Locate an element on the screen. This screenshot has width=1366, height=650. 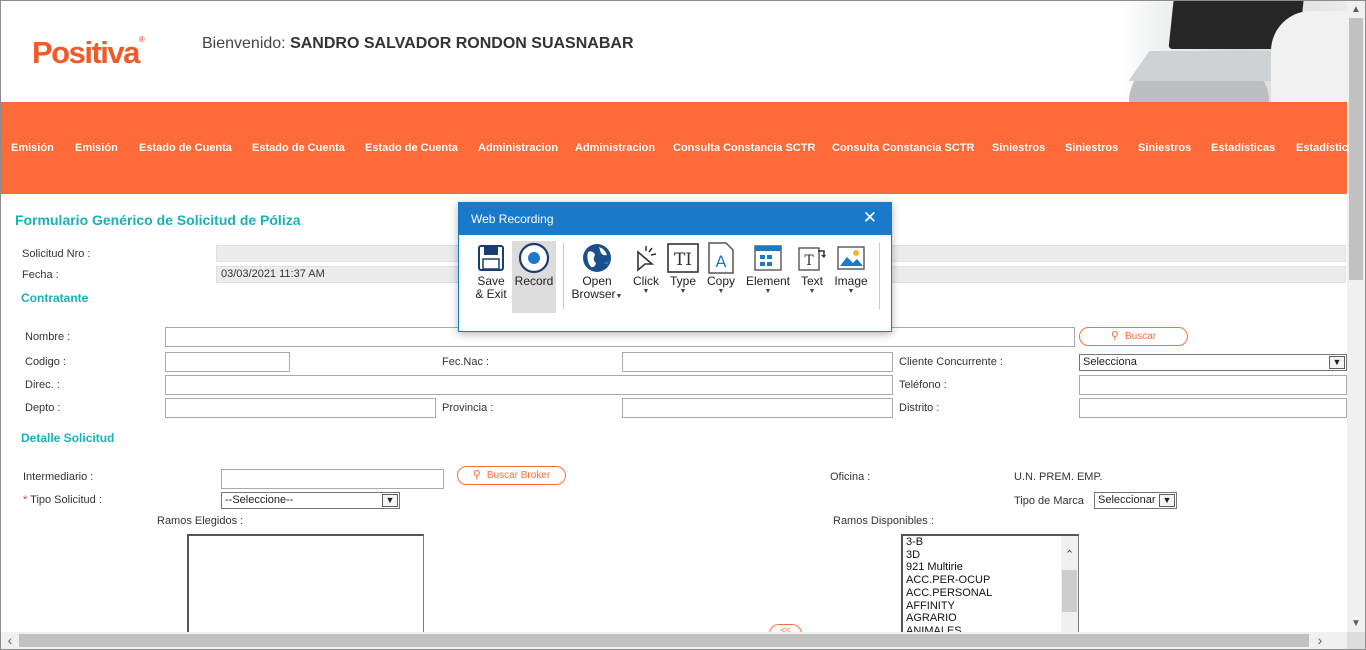
list-item: 3D is located at coordinates (990, 555).